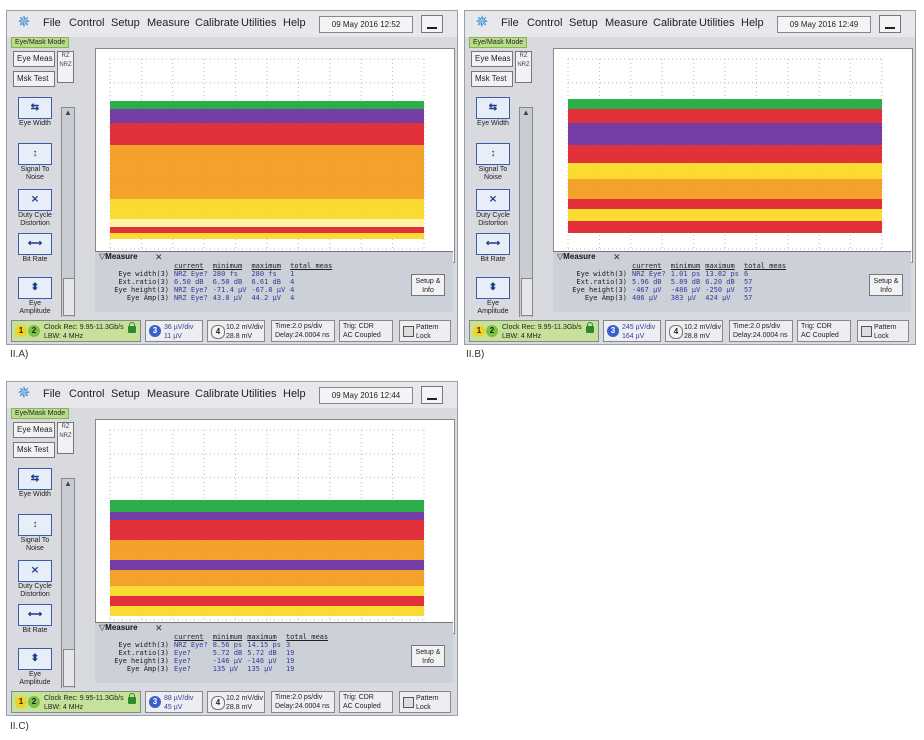  I want to click on duty-cycle-distortion-icon: ⨯, so click(35, 571).